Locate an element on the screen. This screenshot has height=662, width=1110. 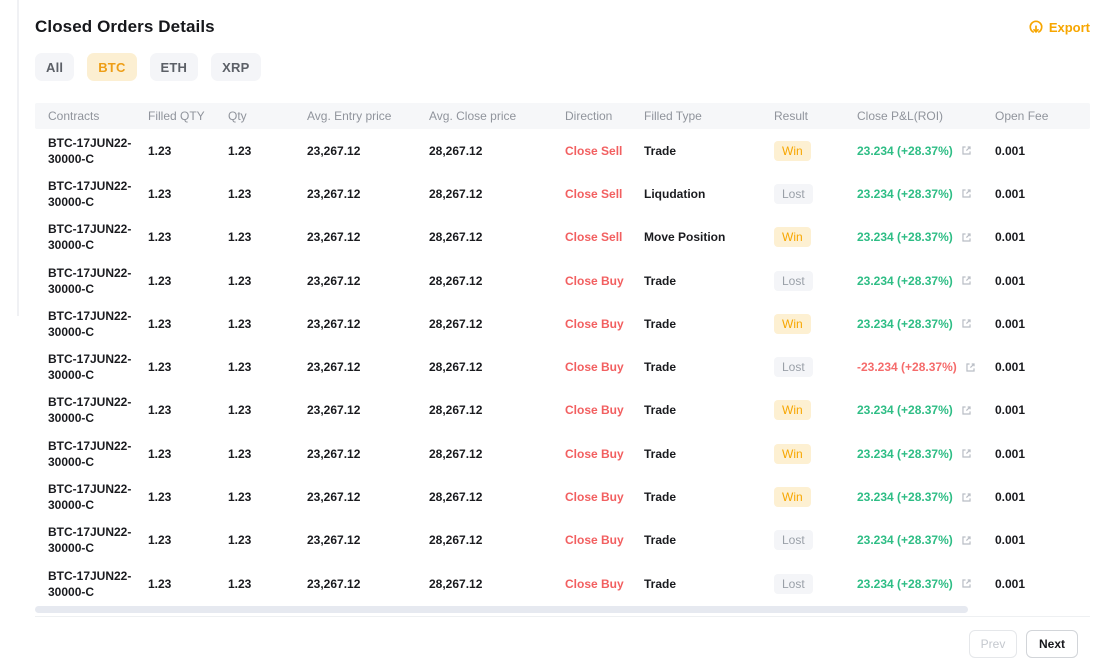
pagination: Prev Next is located at coordinates (562, 644).